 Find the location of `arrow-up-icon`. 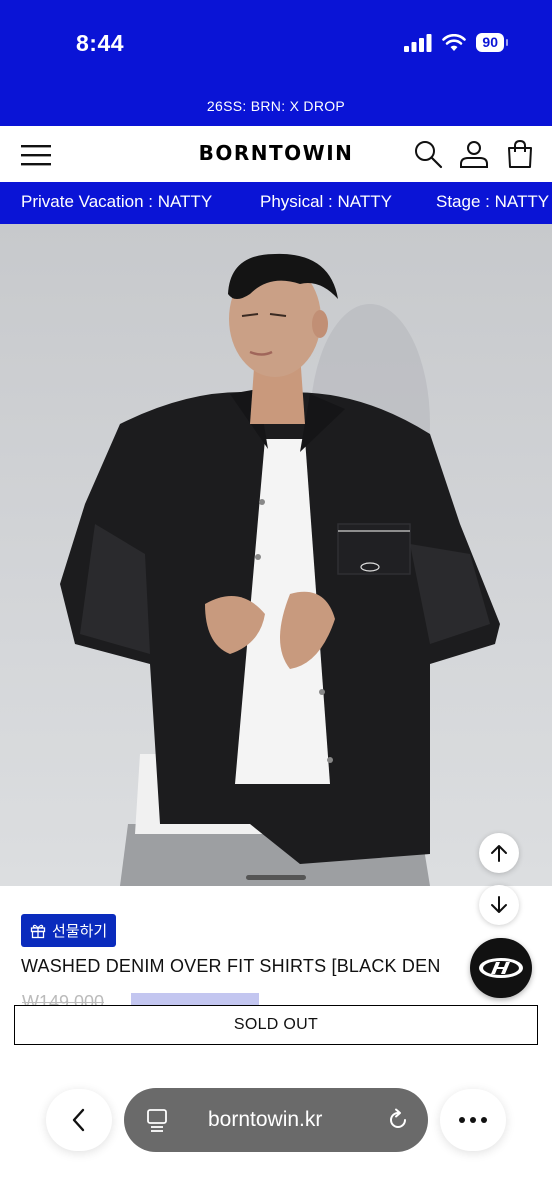

arrow-up-icon is located at coordinates (499, 853).